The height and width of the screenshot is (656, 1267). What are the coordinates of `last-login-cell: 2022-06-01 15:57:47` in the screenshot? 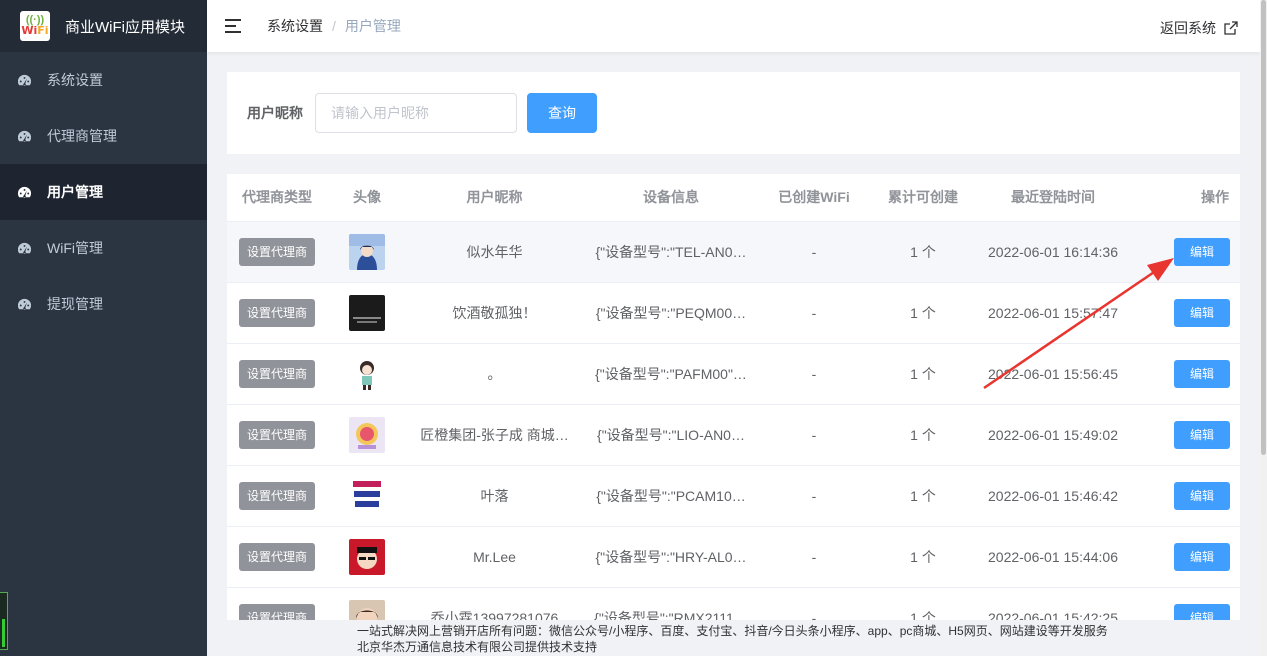 It's located at (1053, 313).